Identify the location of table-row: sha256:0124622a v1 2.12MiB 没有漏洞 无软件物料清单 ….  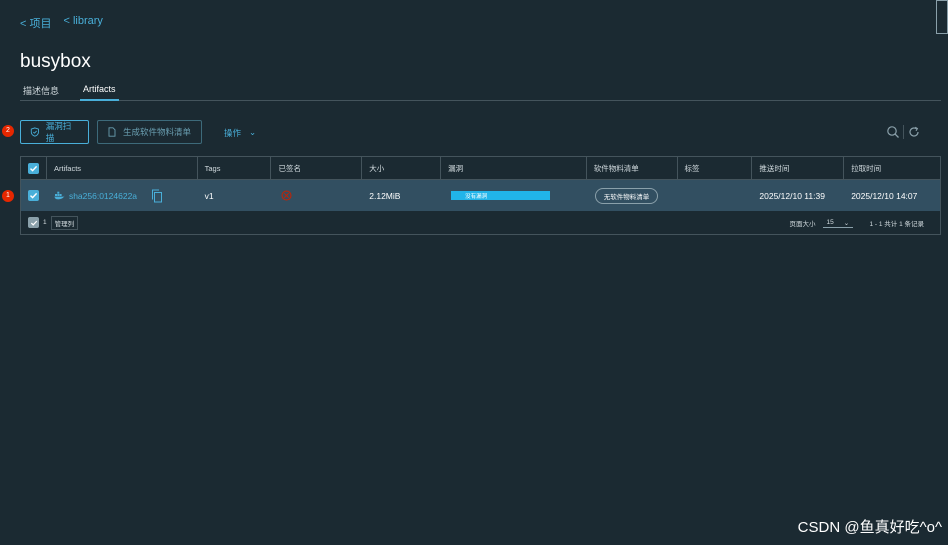
(480, 195).